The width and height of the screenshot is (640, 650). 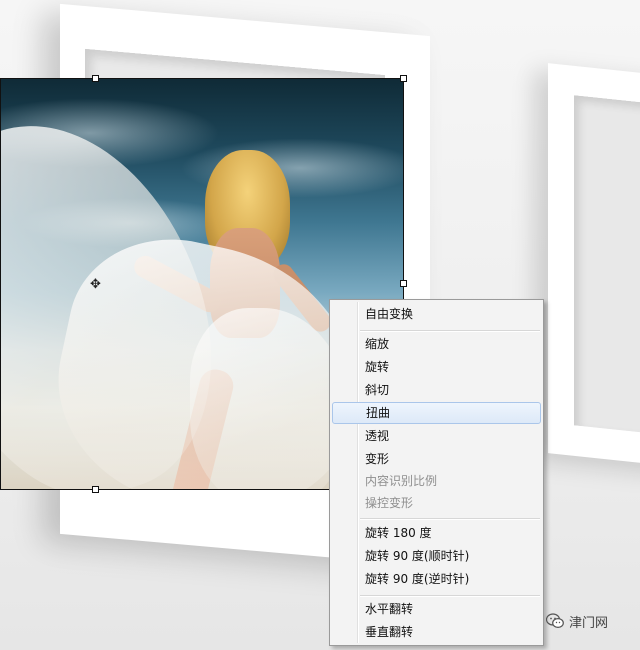 I want to click on transform-handle-right, so click(x=403, y=283).